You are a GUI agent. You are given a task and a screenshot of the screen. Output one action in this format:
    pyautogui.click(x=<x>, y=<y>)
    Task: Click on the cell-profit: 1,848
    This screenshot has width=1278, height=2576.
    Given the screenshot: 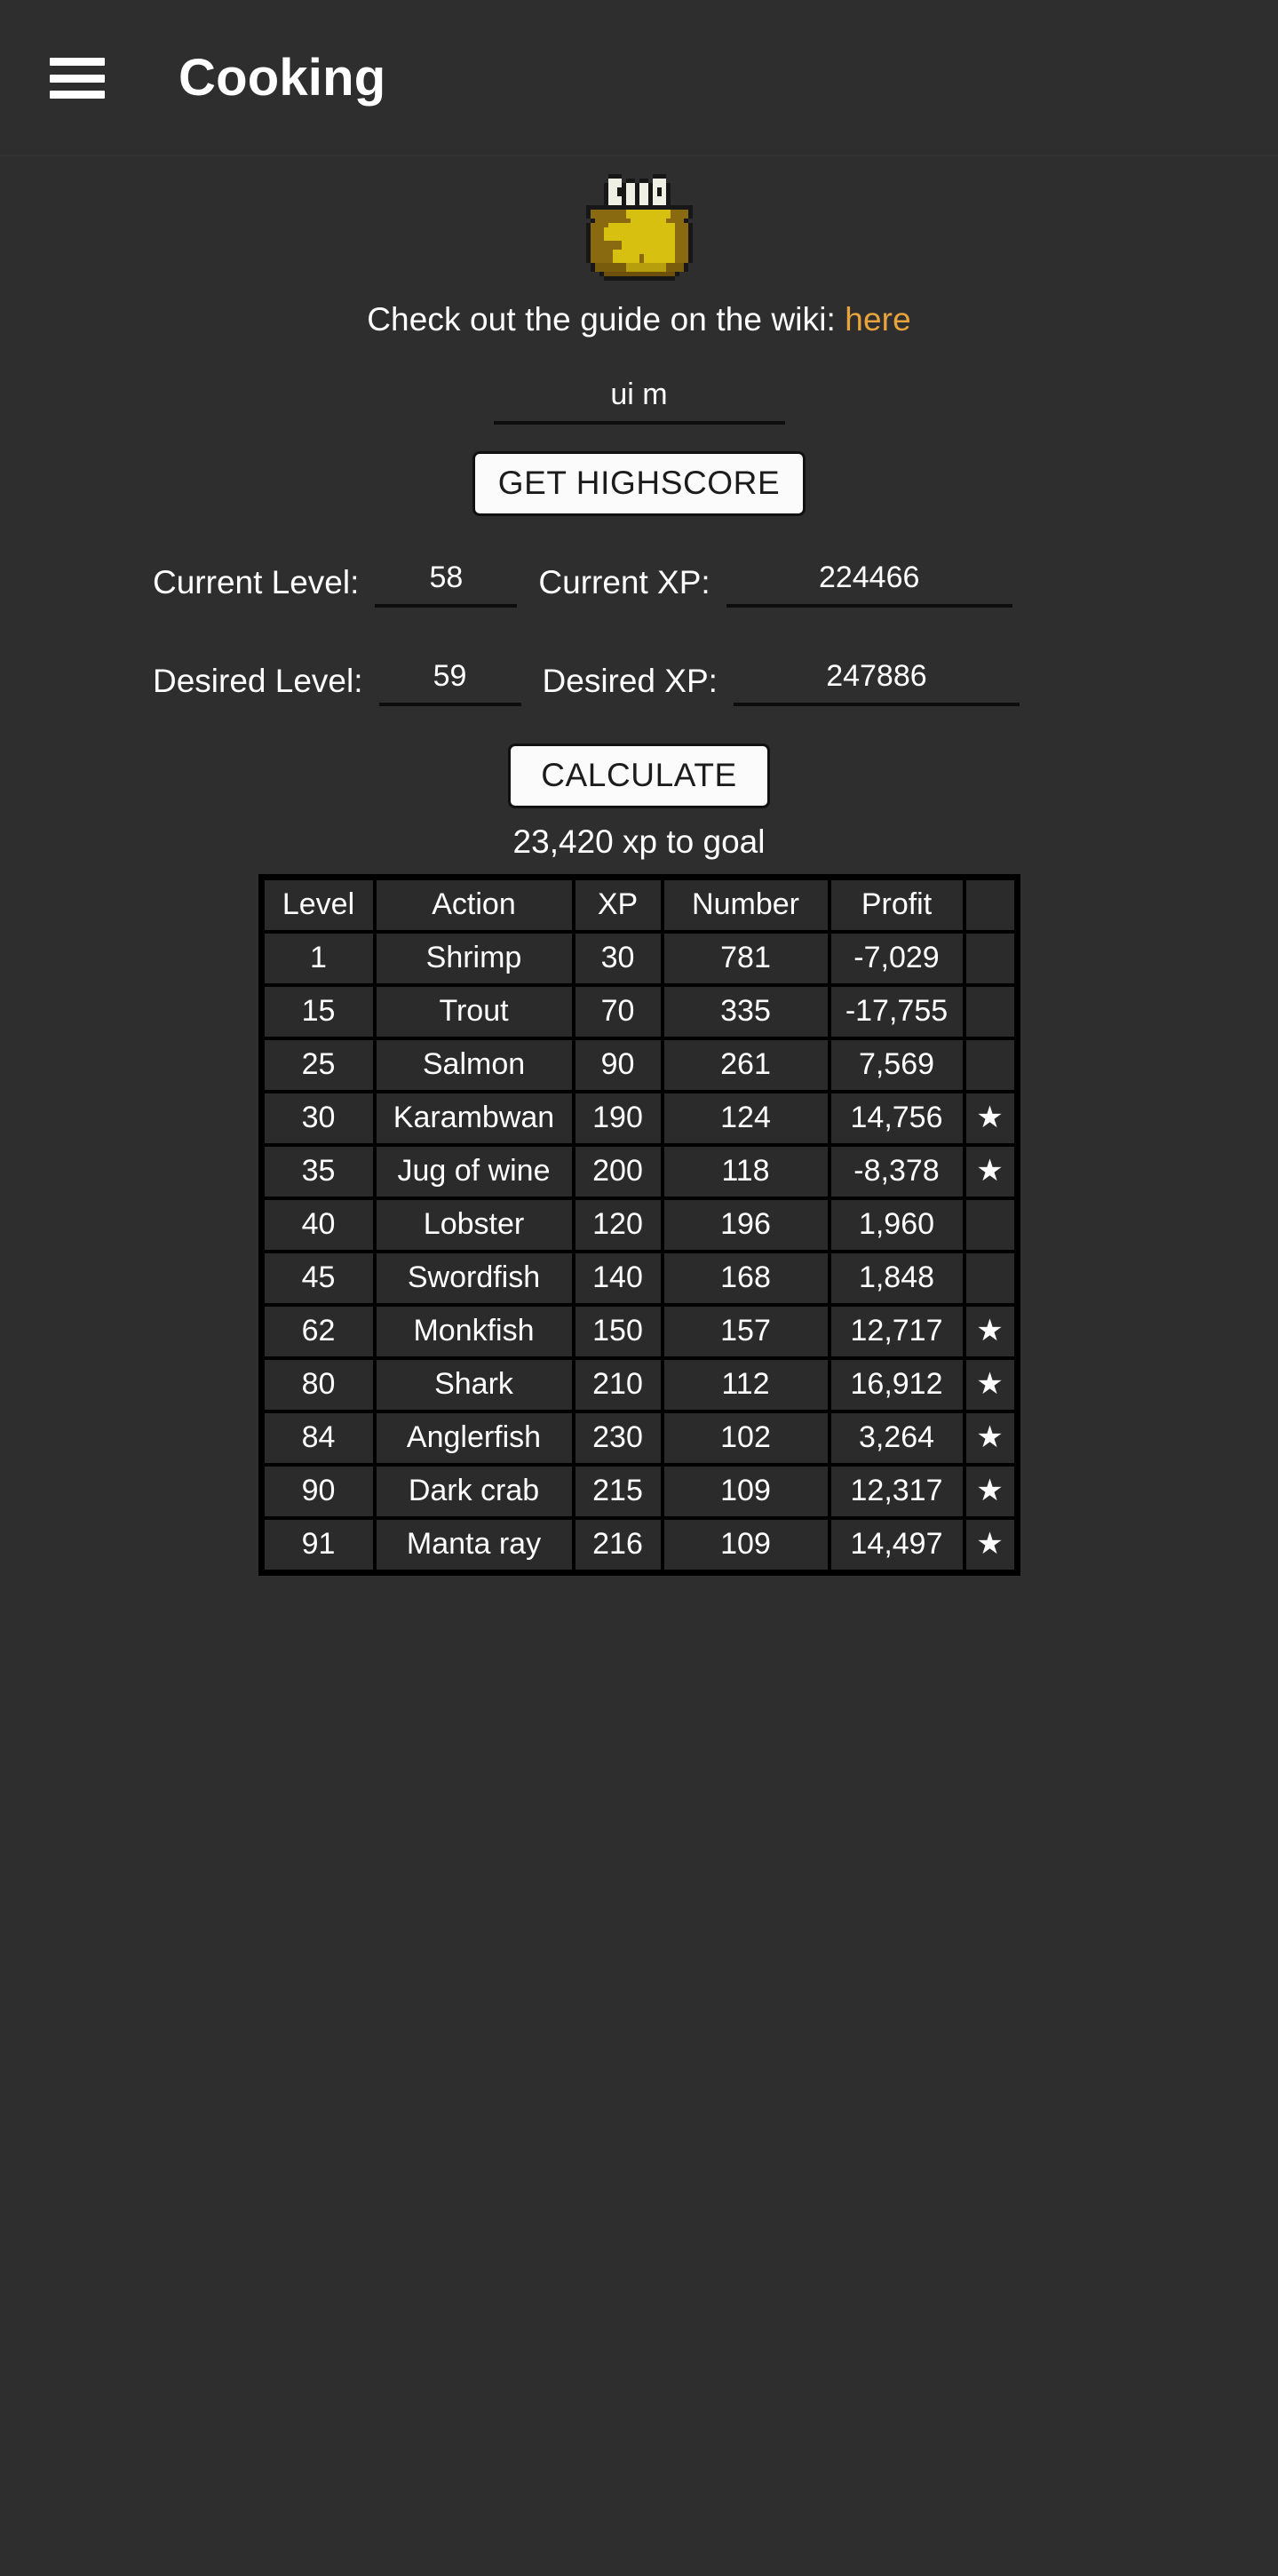 What is the action you would take?
    pyautogui.click(x=896, y=1278)
    